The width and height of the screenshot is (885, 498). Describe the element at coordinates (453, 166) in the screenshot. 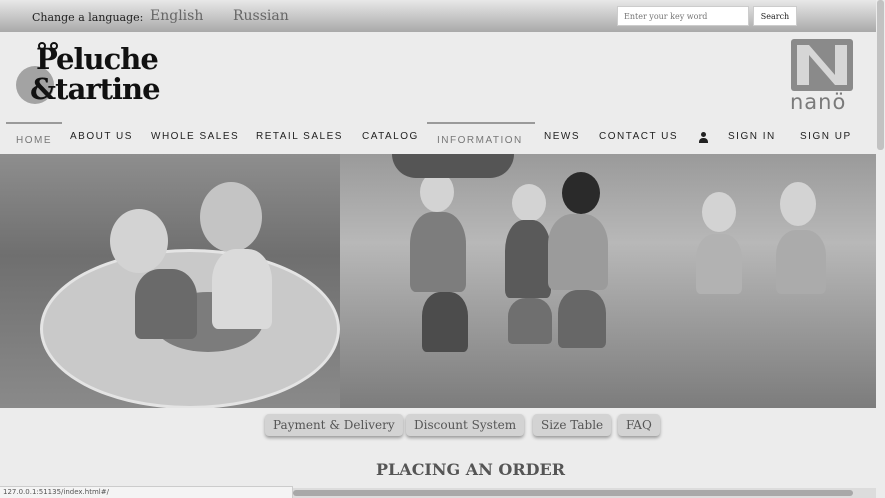

I see `banner-rock` at that location.